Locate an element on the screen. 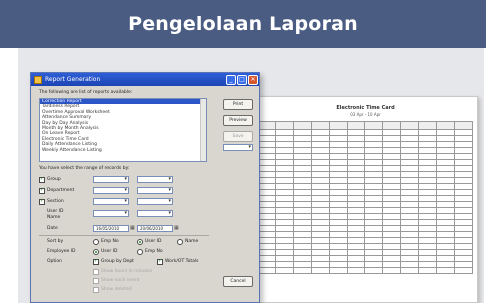 This screenshot has width=486, height=303. sort-user-id-label: User ID is located at coordinates (153, 241).